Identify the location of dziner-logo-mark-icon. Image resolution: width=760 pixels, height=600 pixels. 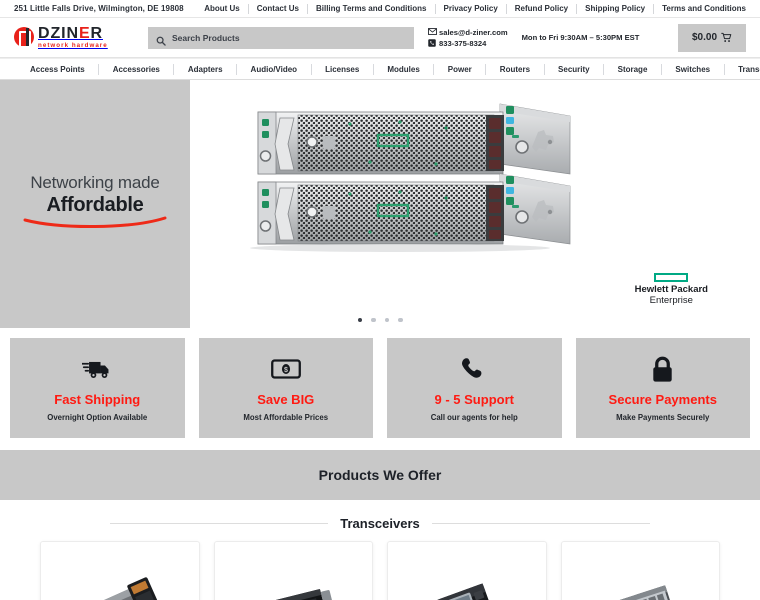
(24, 37).